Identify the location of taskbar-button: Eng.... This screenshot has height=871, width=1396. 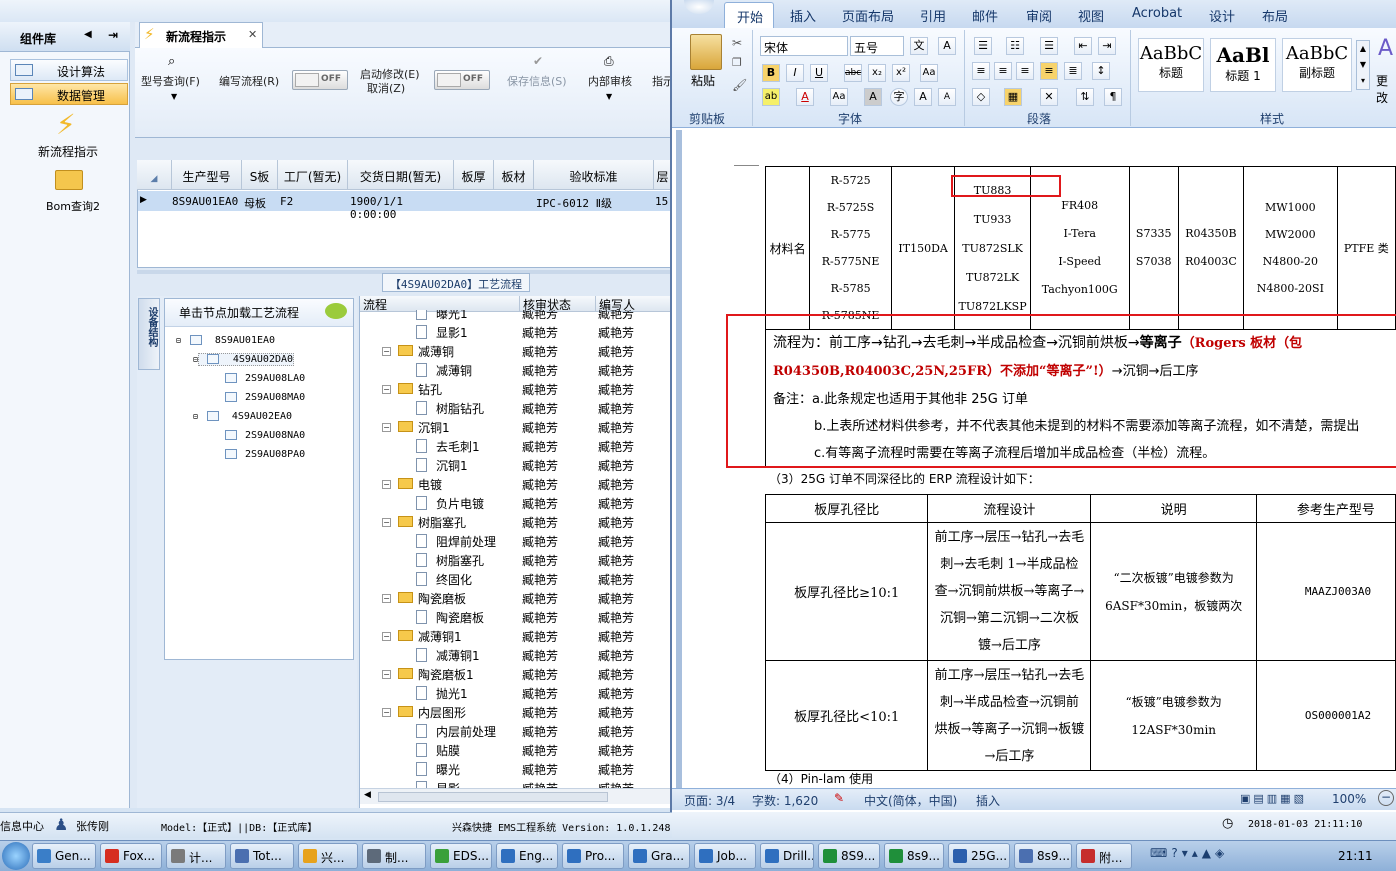
(527, 856).